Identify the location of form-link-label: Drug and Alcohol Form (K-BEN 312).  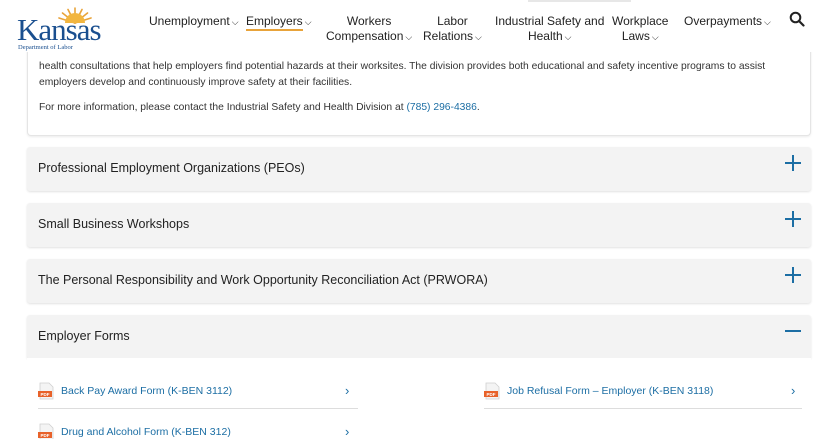
(146, 432).